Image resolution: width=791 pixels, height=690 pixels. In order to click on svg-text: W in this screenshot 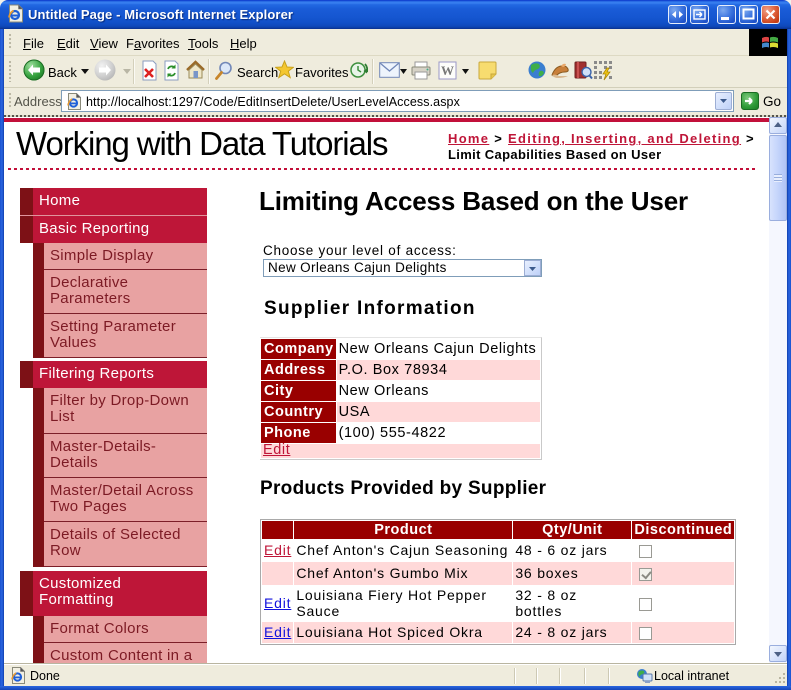, I will do `click(447, 70)`.